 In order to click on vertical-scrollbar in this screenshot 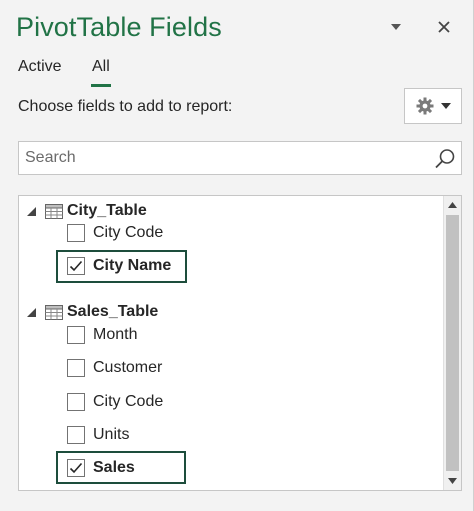, I will do `click(452, 343)`.